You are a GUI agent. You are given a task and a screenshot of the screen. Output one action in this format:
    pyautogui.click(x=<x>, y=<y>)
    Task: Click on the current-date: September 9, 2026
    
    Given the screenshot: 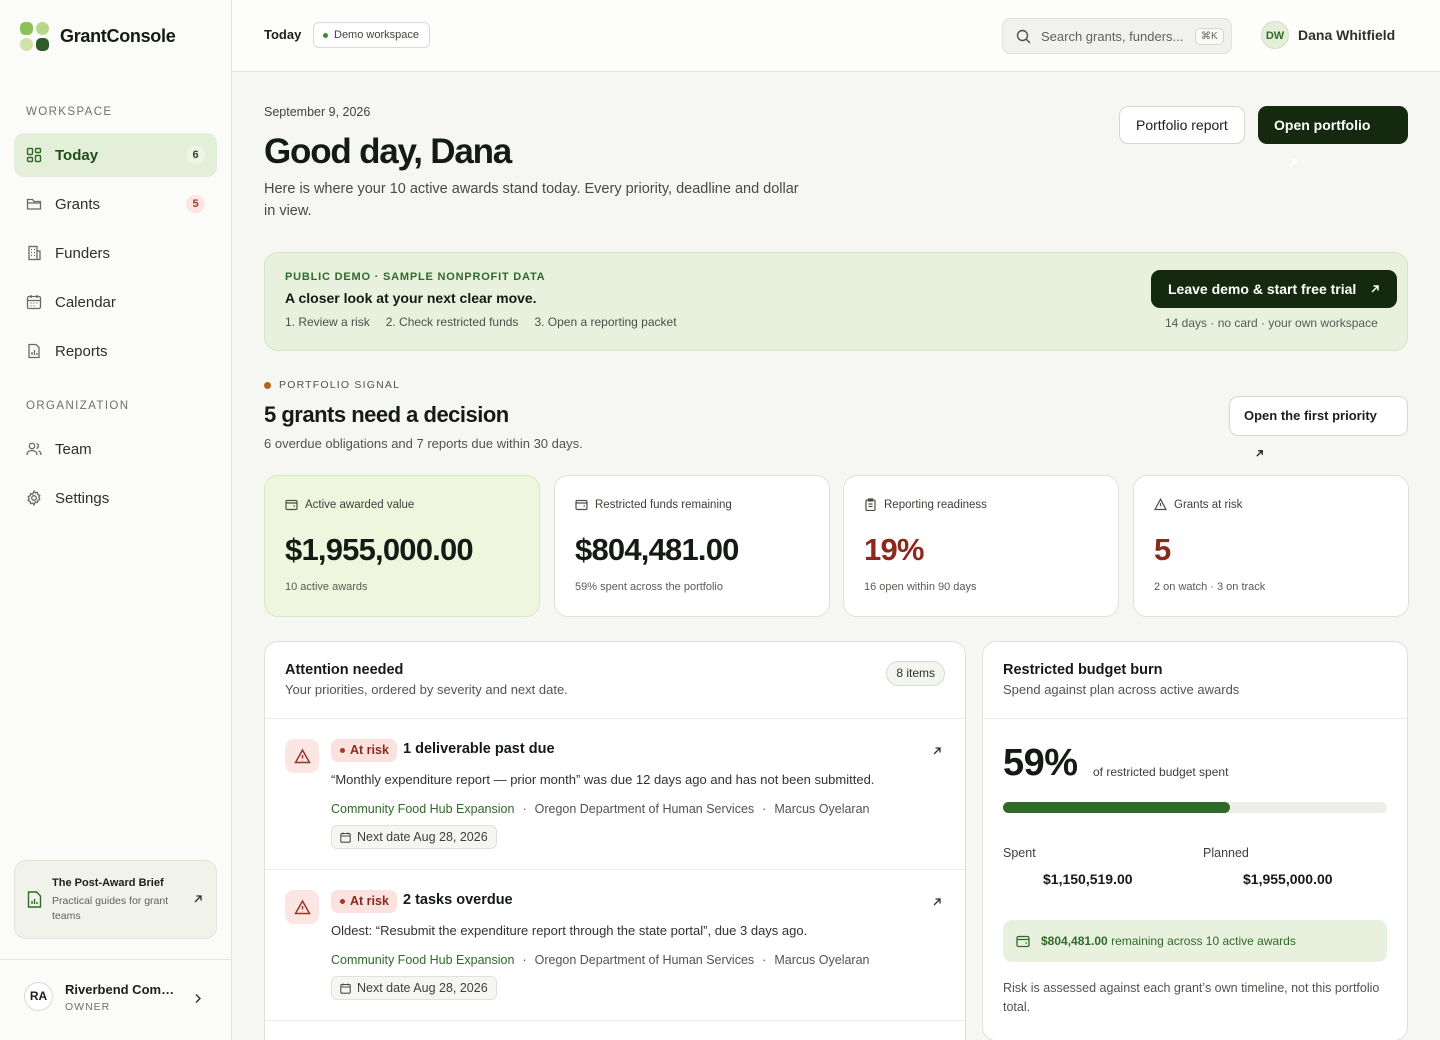 What is the action you would take?
    pyautogui.click(x=317, y=112)
    